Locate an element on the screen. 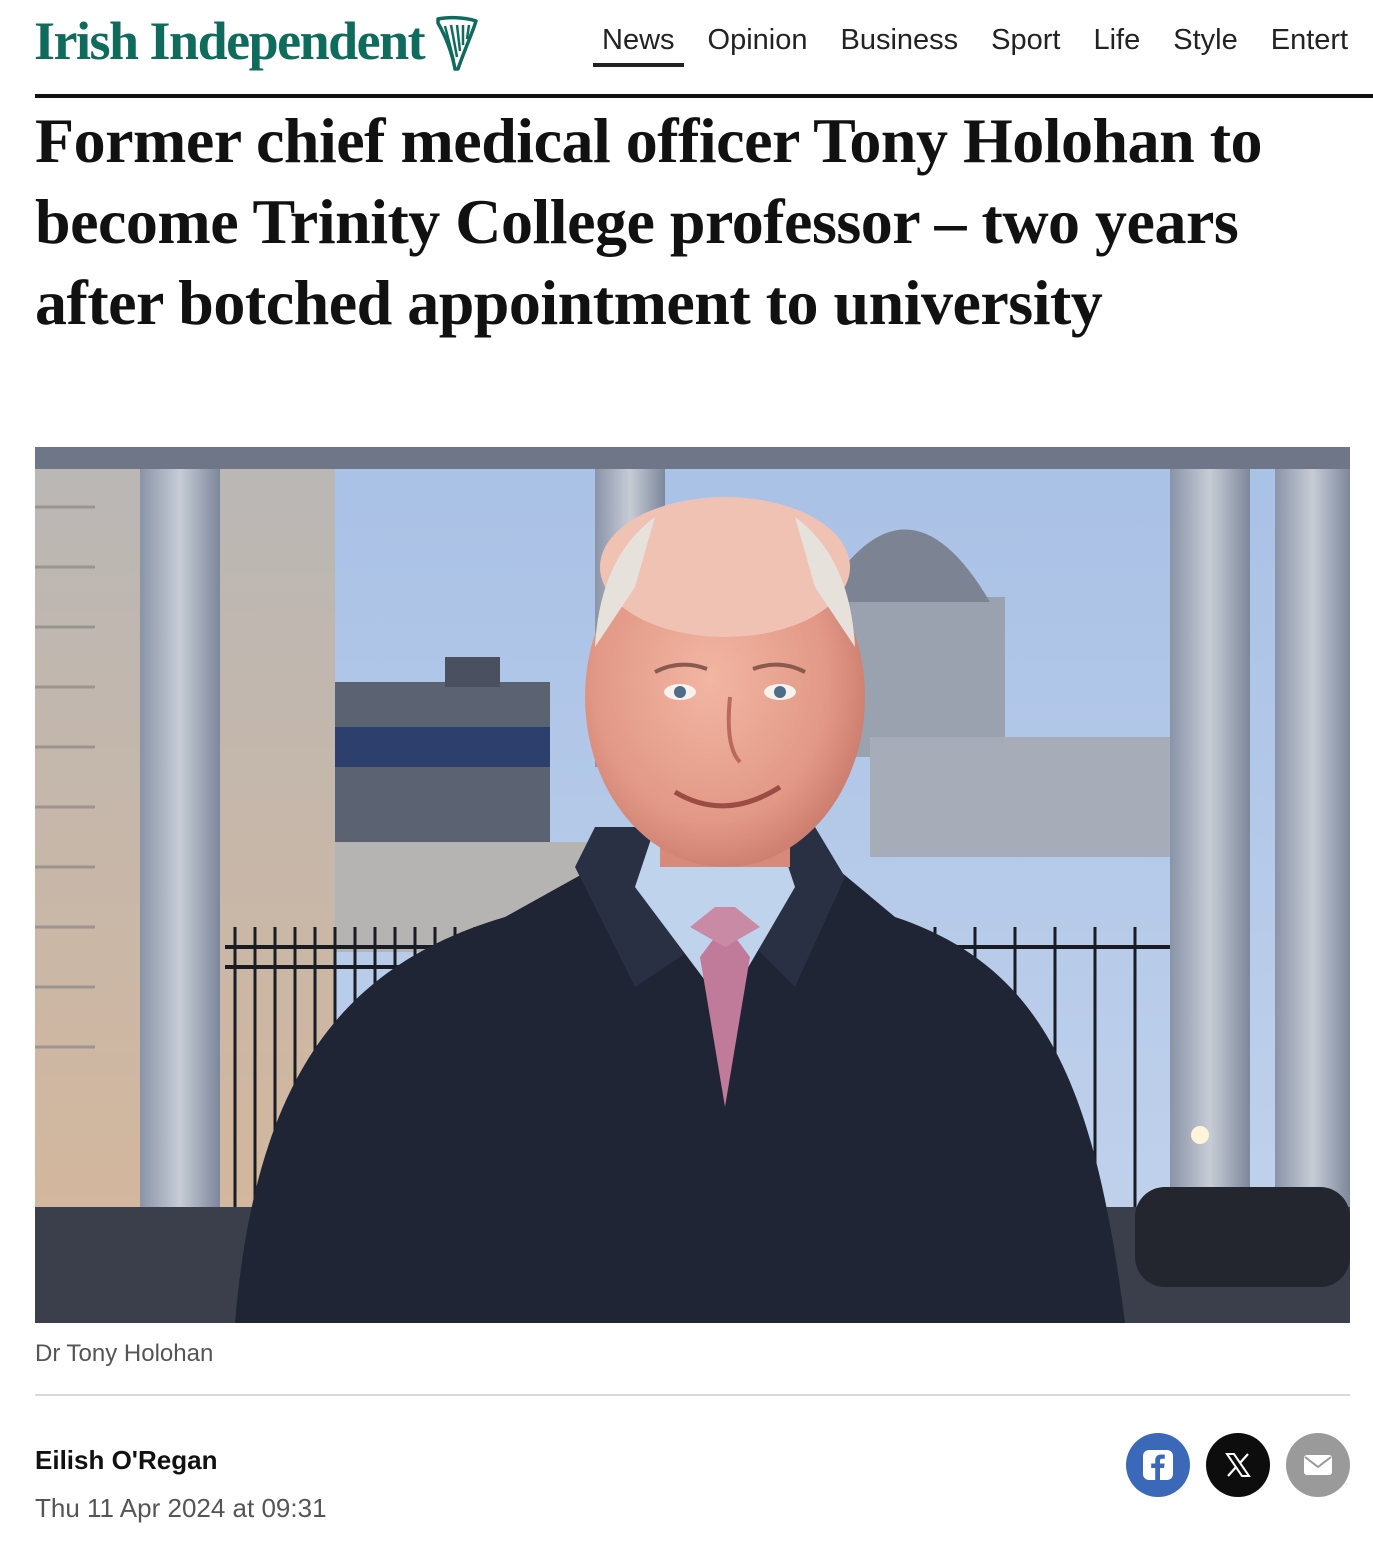  nav-sport: Sport is located at coordinates (1025, 42).